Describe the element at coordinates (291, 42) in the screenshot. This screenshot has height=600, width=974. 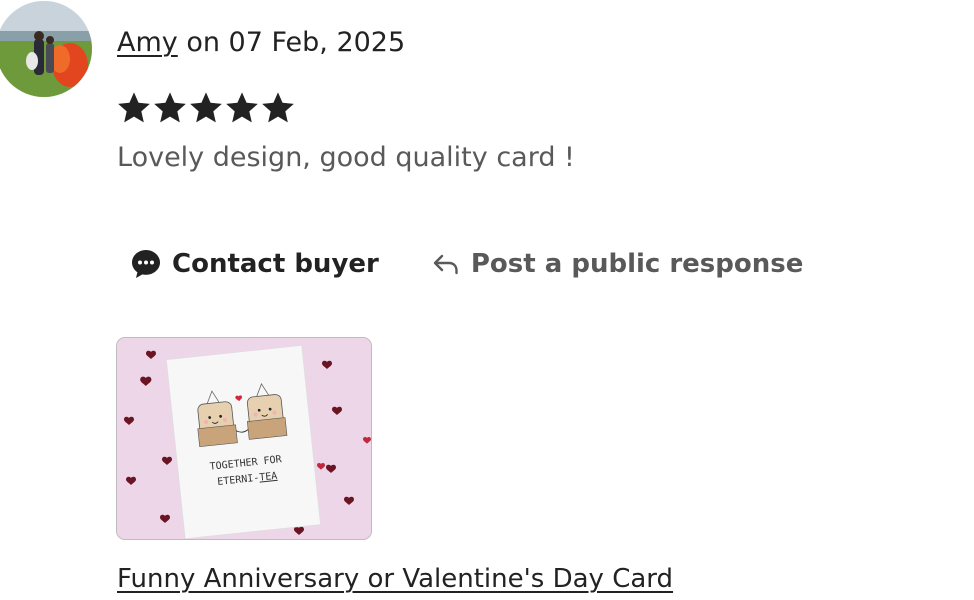
I see `review-date: on 07 Feb, 2025` at that location.